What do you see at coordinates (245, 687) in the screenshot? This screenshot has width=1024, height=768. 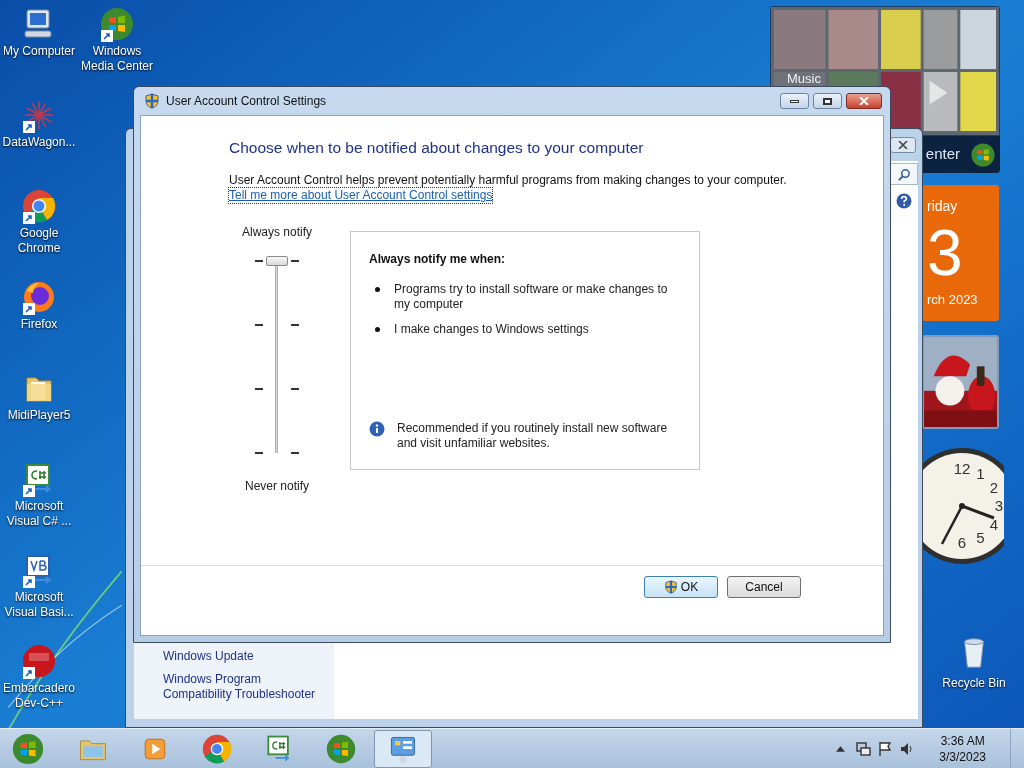 I see `sidebar-link: Windows Program Compatibility Troubleshooter` at bounding box center [245, 687].